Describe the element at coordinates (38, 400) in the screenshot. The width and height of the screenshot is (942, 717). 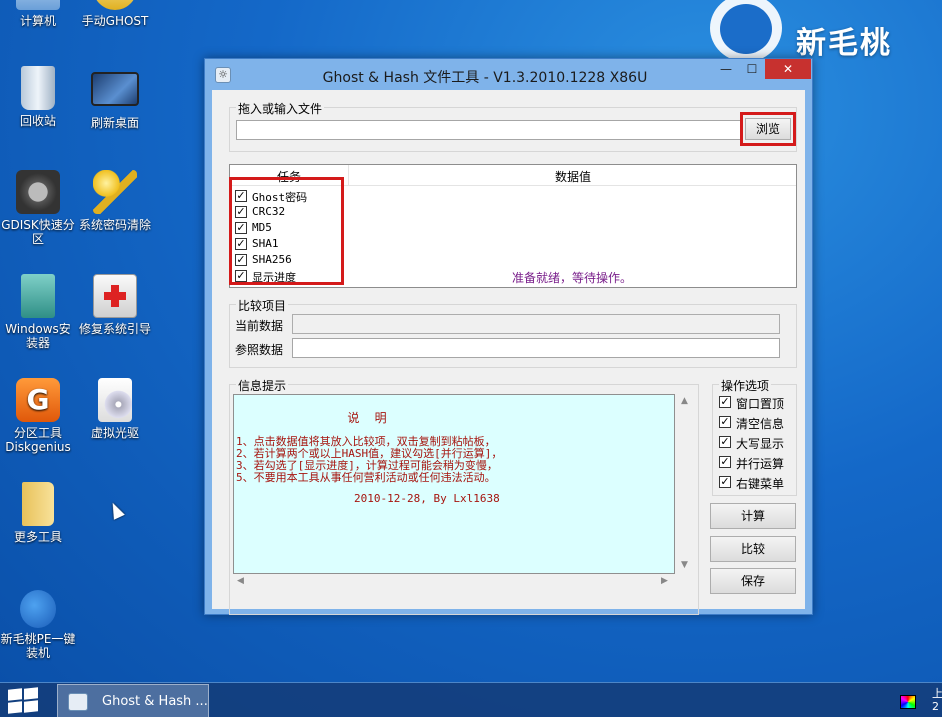
I see `diskgenius-icon: G` at that location.